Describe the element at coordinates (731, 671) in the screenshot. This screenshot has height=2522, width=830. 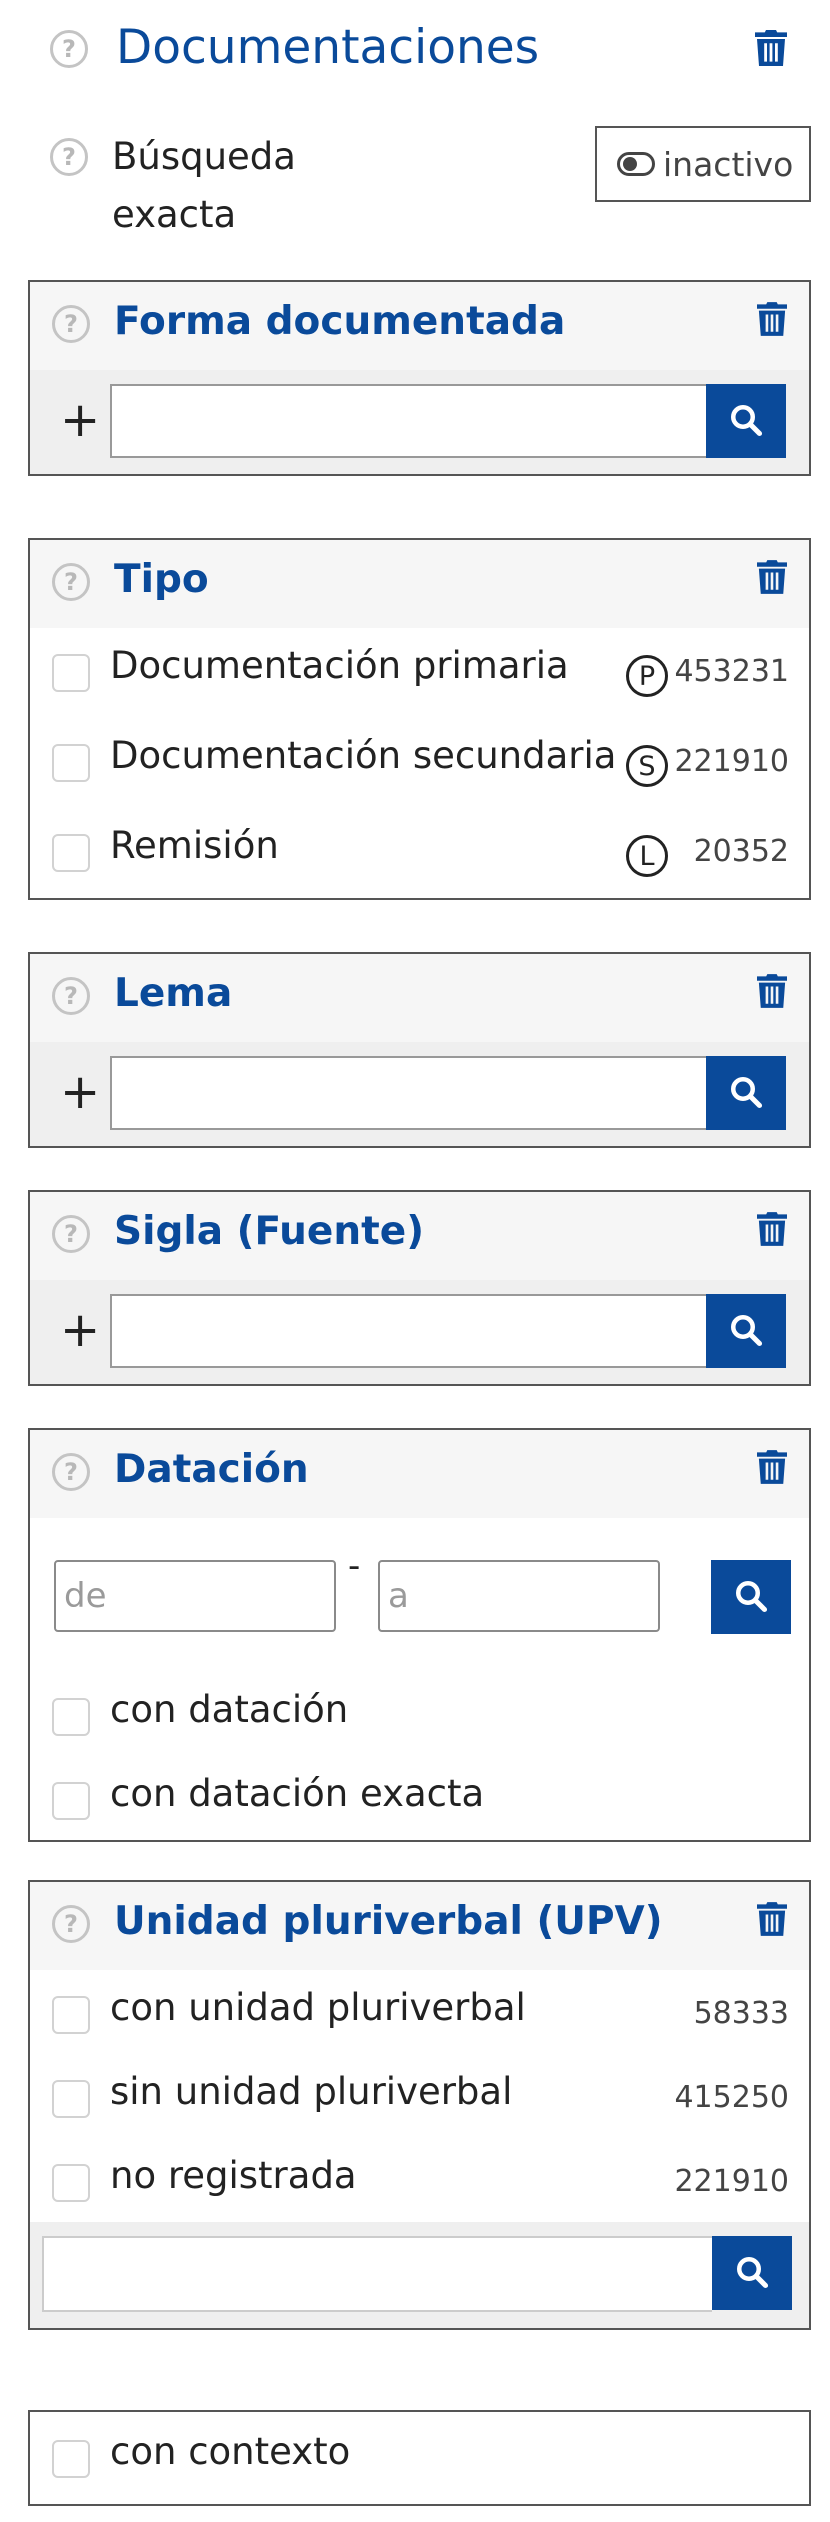
I see `item-count: 453231` at that location.